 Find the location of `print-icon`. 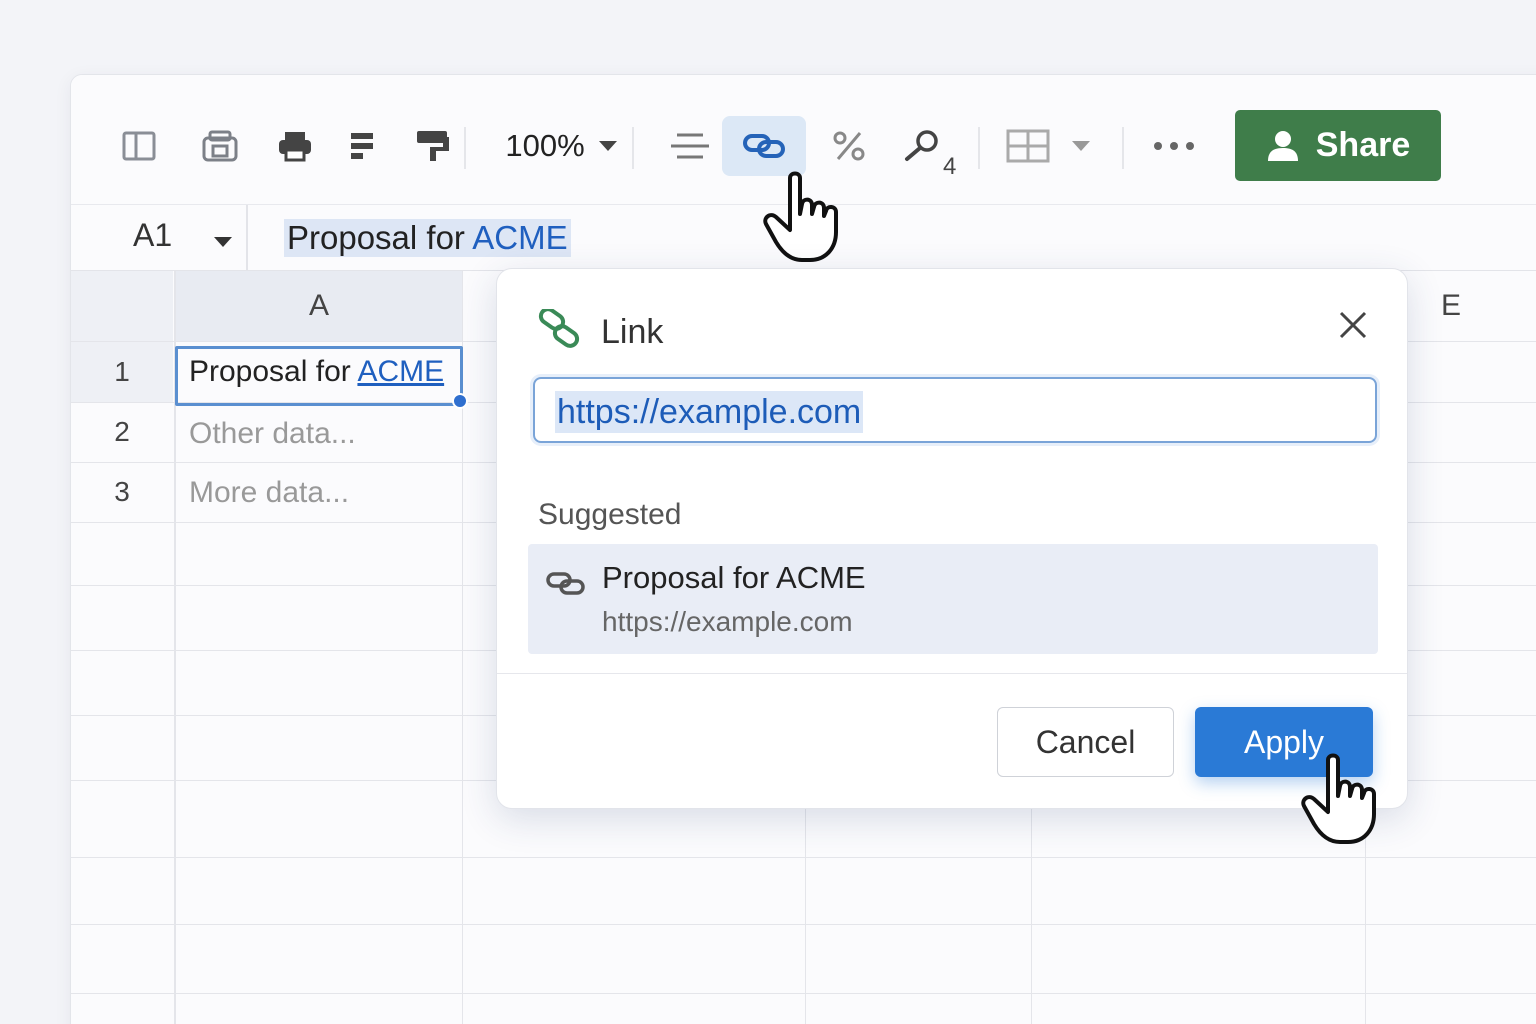

print-icon is located at coordinates (295, 146).